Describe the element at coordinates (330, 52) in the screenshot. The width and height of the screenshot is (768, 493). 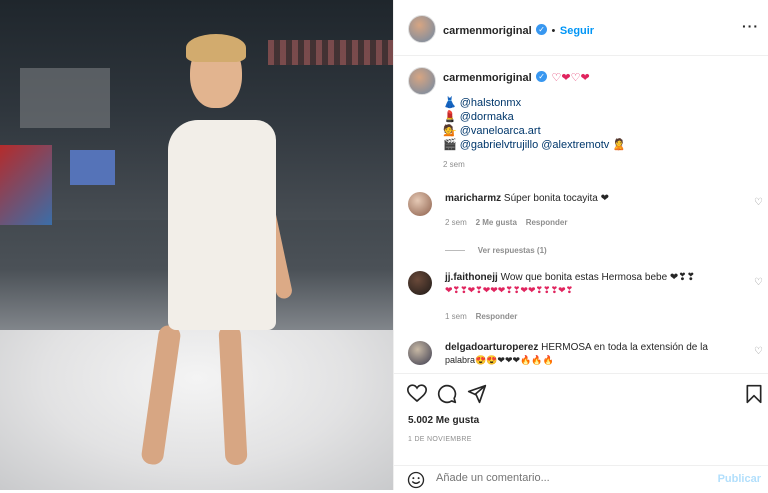
I see `studio-truss` at that location.